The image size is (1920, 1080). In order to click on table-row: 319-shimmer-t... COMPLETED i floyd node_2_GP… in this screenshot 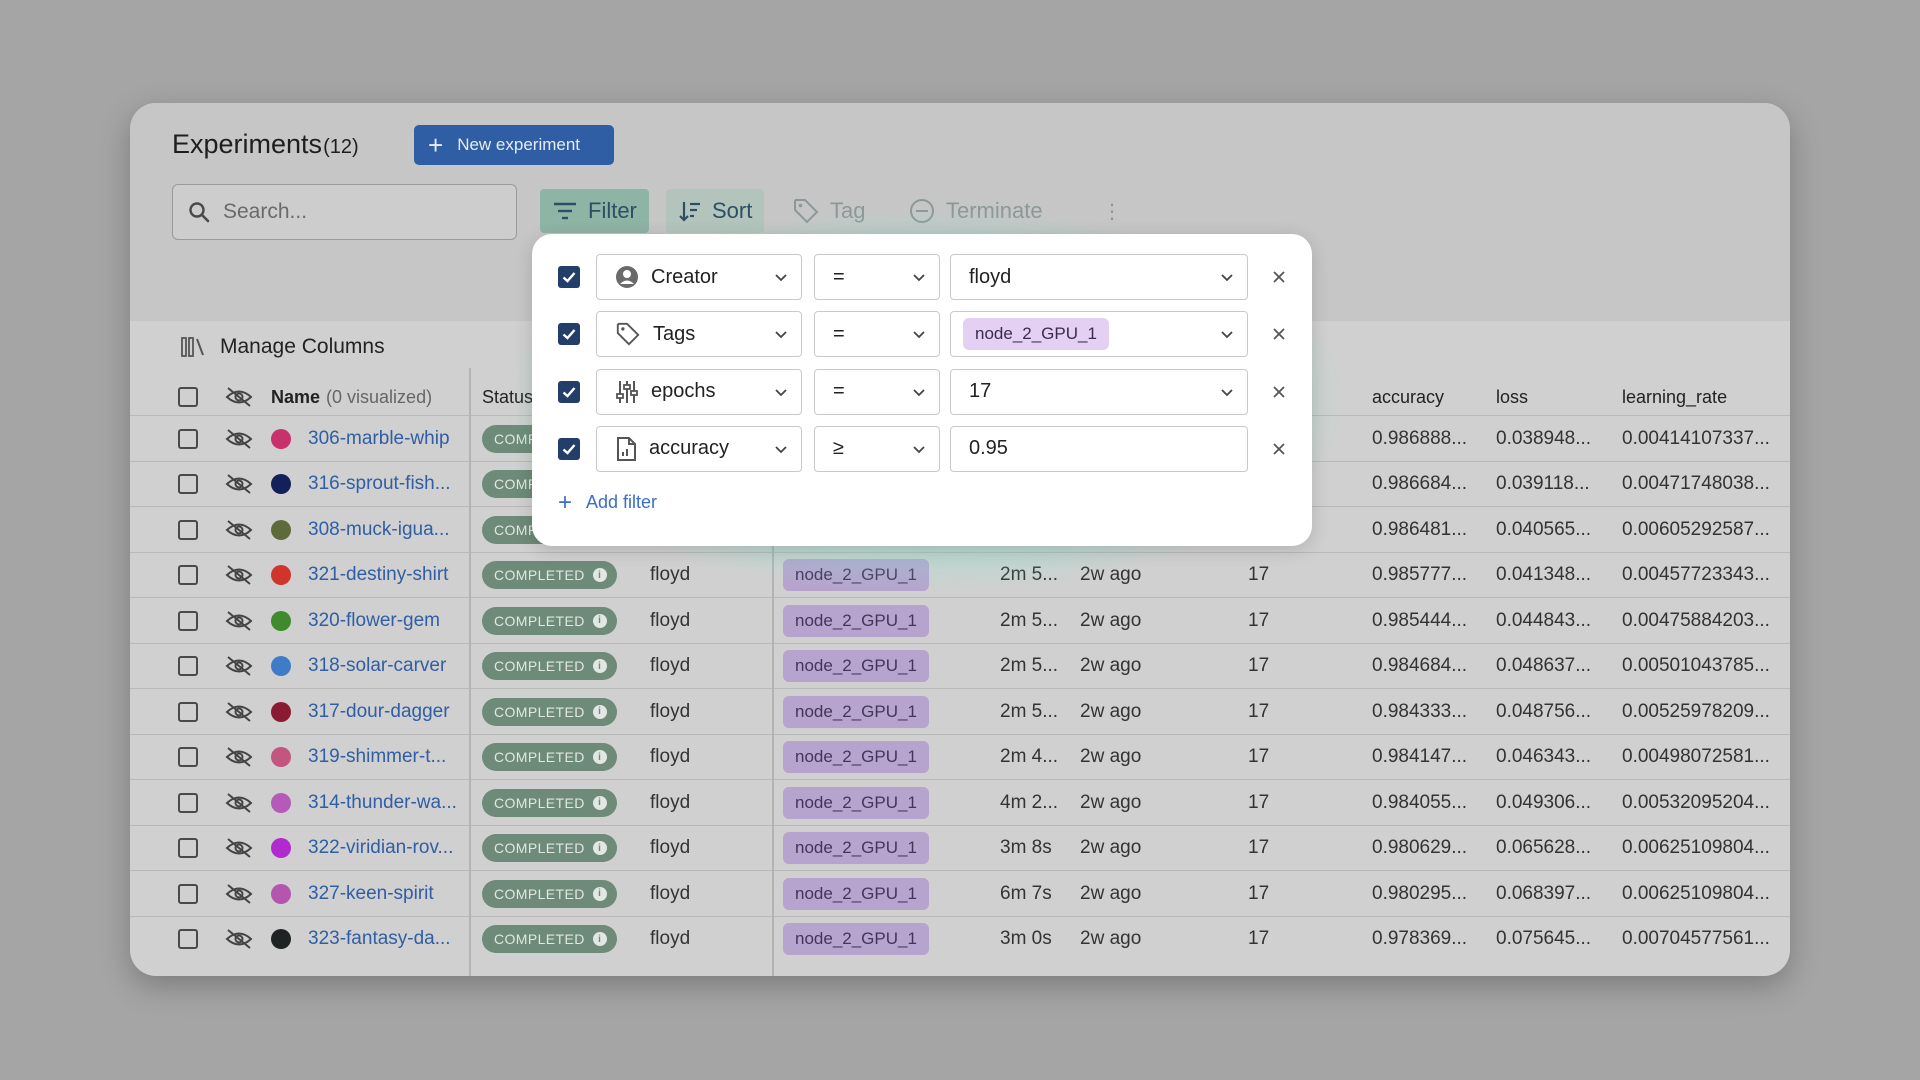, I will do `click(960, 756)`.